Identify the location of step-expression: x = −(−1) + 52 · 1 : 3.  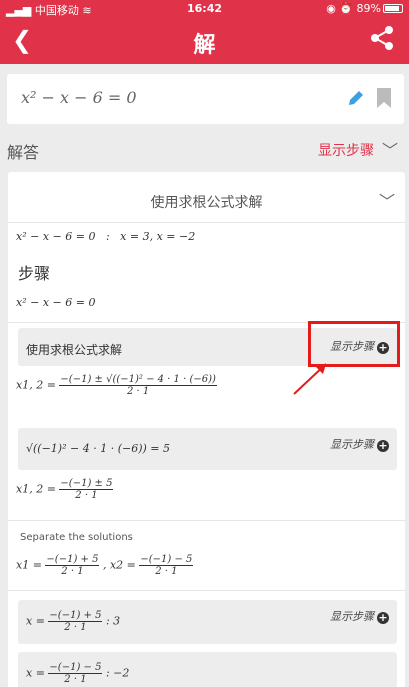
(73, 621).